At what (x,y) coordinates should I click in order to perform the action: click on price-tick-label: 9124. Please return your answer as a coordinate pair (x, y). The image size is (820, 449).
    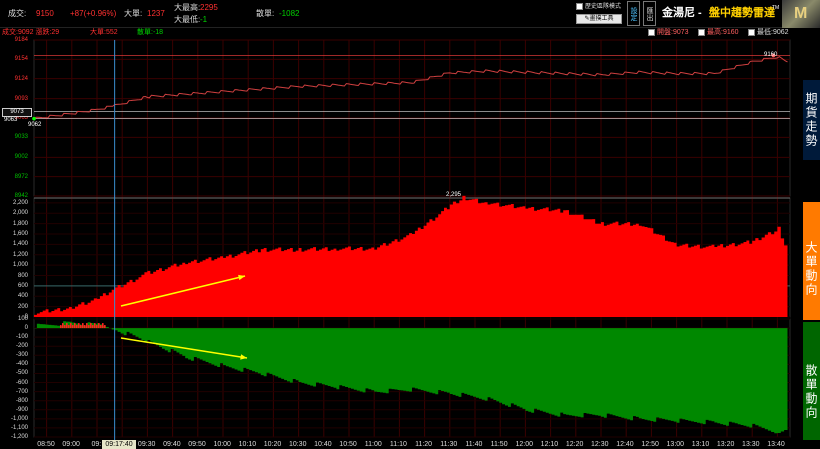
    Looking at the image, I should click on (21, 78).